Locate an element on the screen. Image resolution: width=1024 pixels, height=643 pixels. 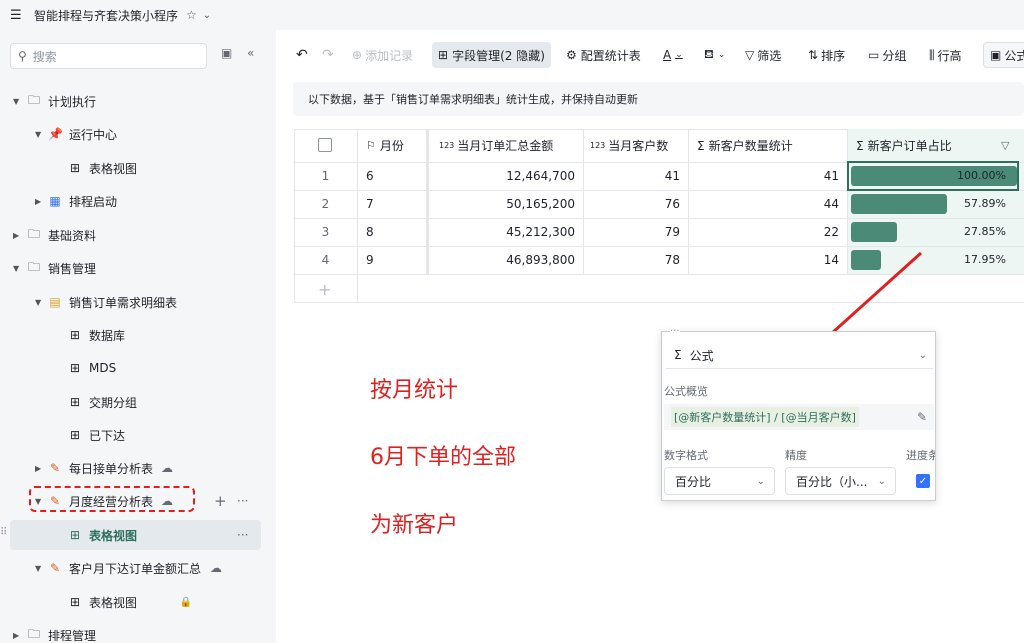
number-format-value: 百分比 is located at coordinates (693, 481).